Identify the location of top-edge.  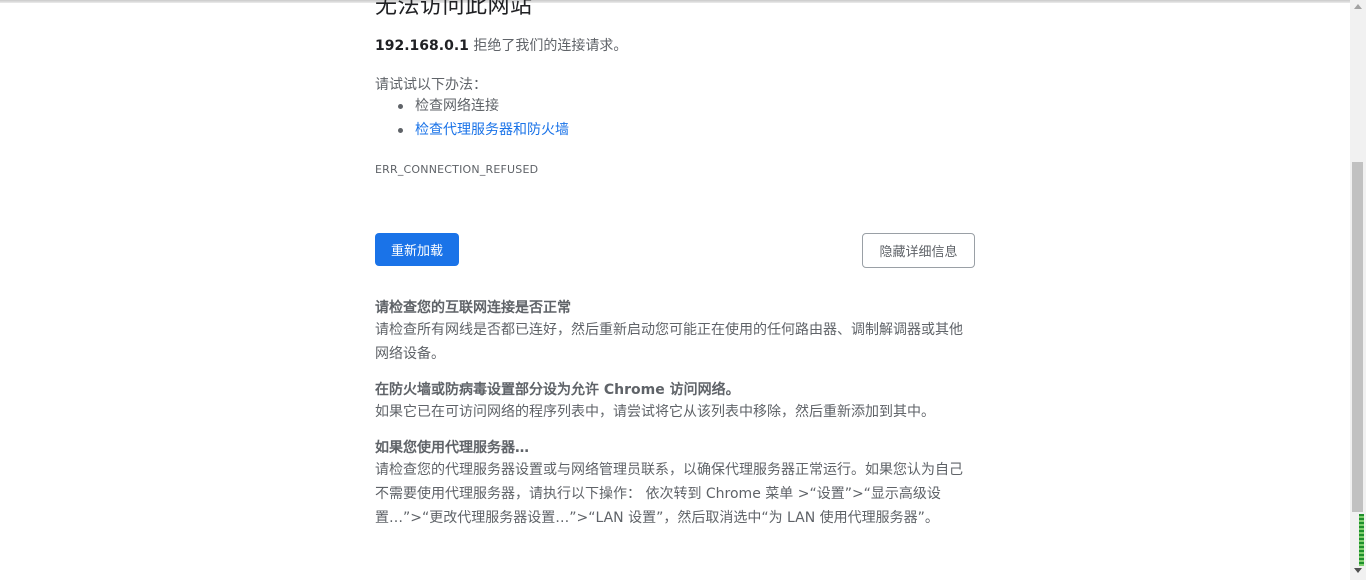
(675, 1).